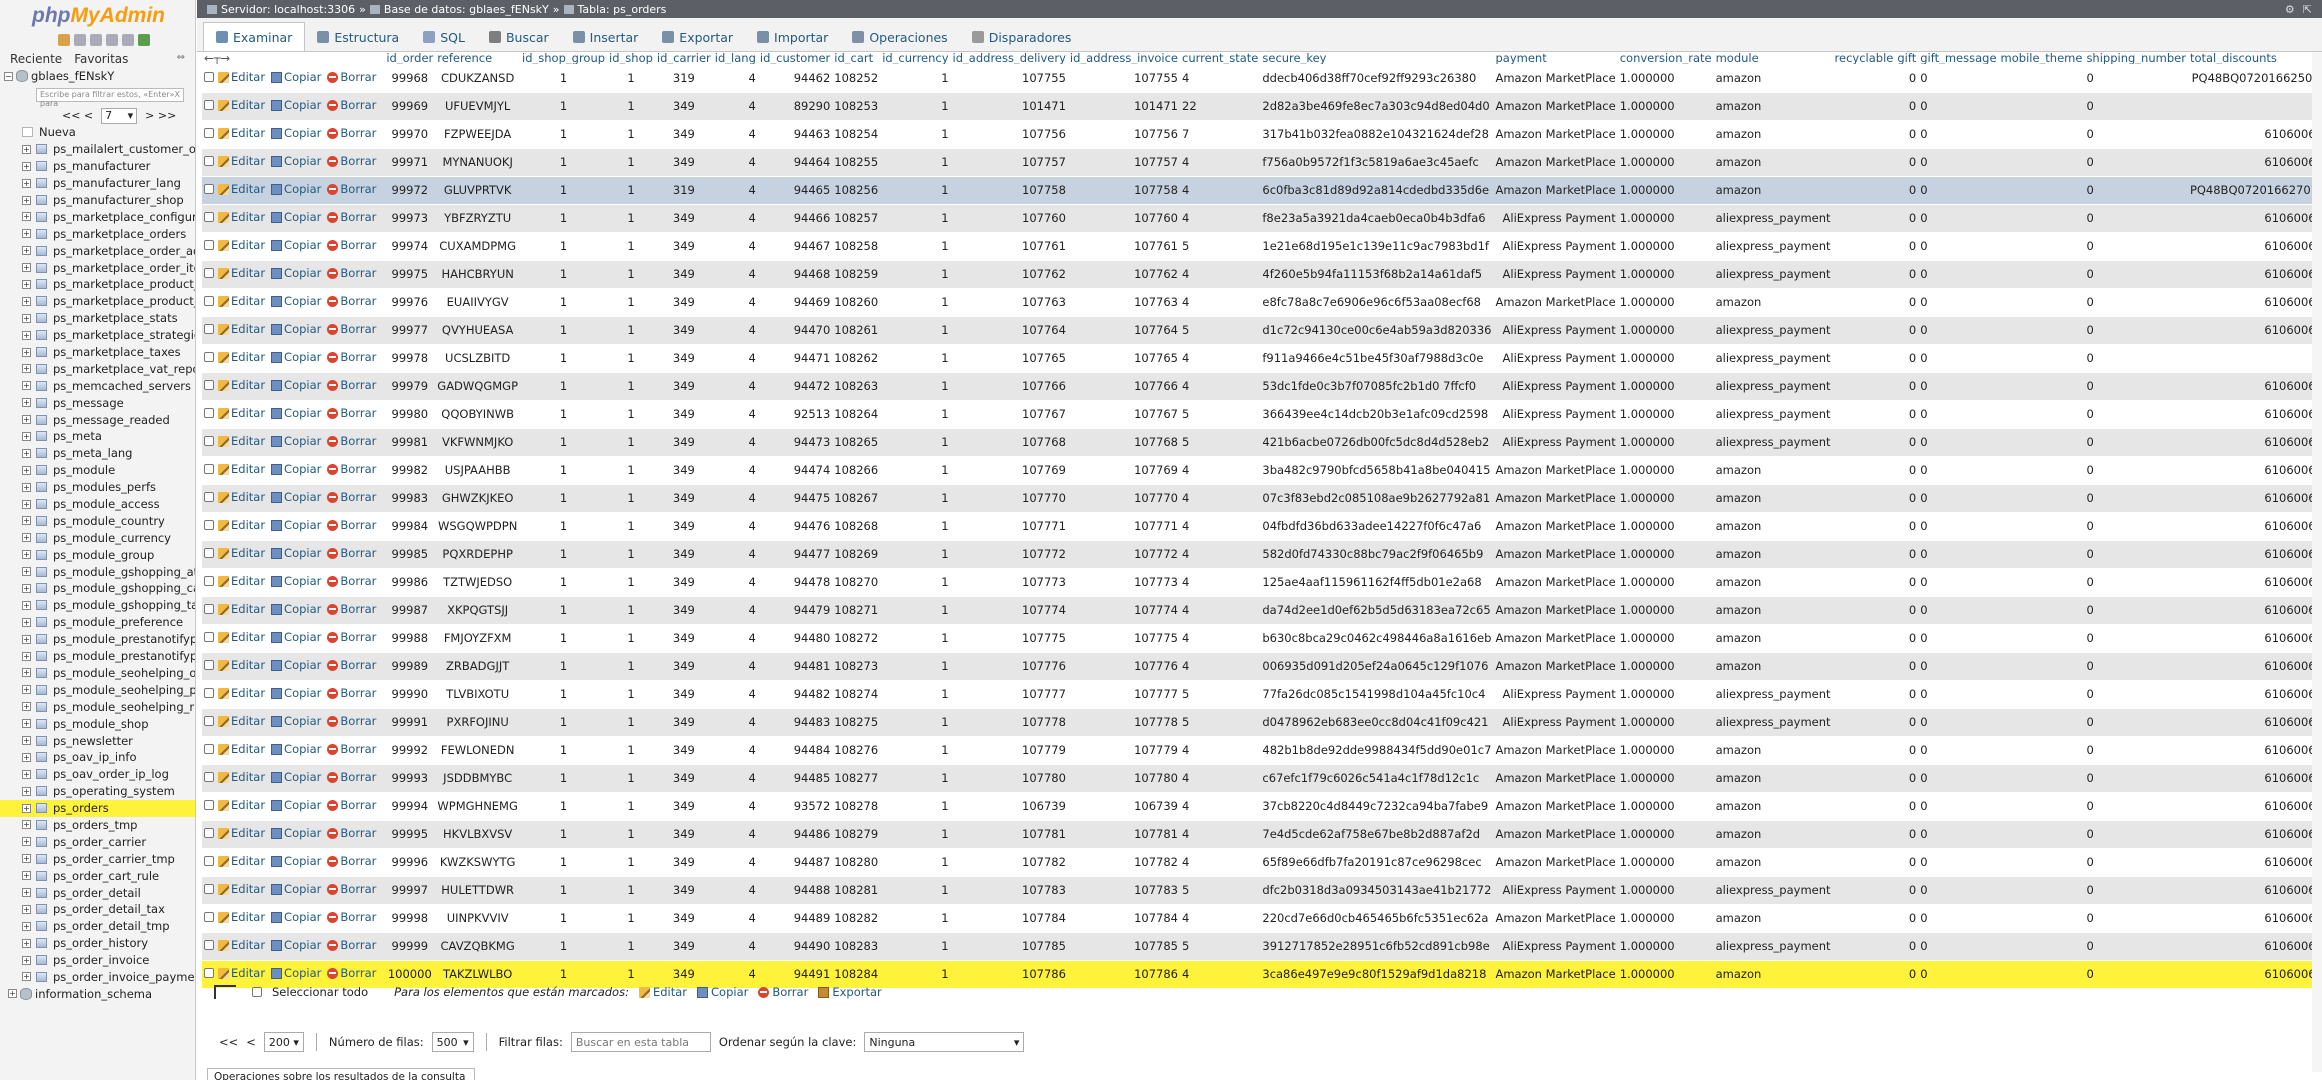 The image size is (2322, 1080). What do you see at coordinates (2254, 58) in the screenshot?
I see `column-header-total_discounts: total_discounts` at bounding box center [2254, 58].